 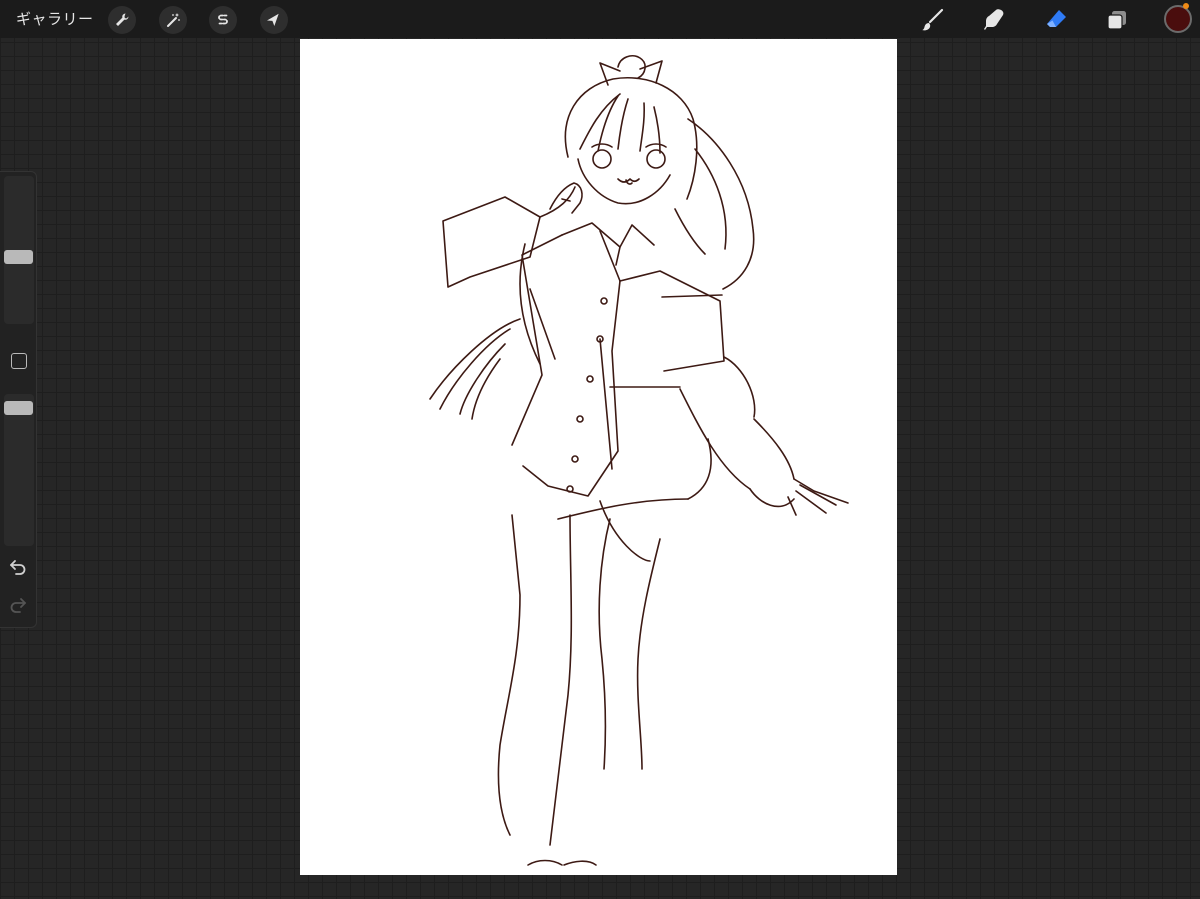 What do you see at coordinates (18, 407) in the screenshot?
I see `brush-opacity-thumb` at bounding box center [18, 407].